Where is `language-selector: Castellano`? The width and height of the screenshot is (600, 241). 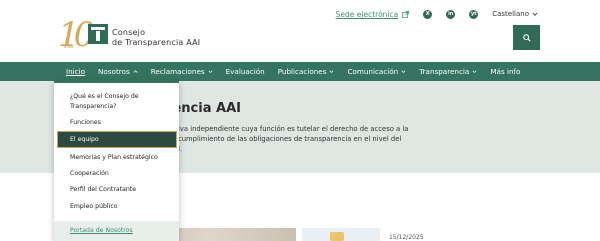 language-selector: Castellano is located at coordinates (515, 14).